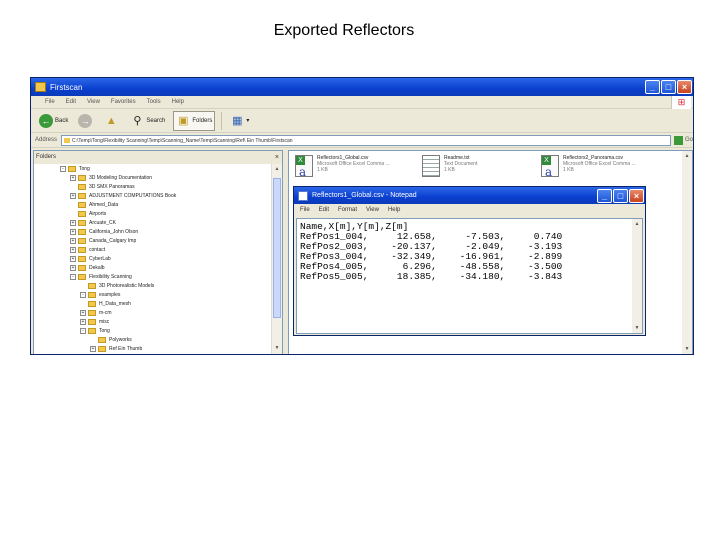 Image resolution: width=720 pixels, height=540 pixels. I want to click on file-size: 1 KB, so click(449, 170).